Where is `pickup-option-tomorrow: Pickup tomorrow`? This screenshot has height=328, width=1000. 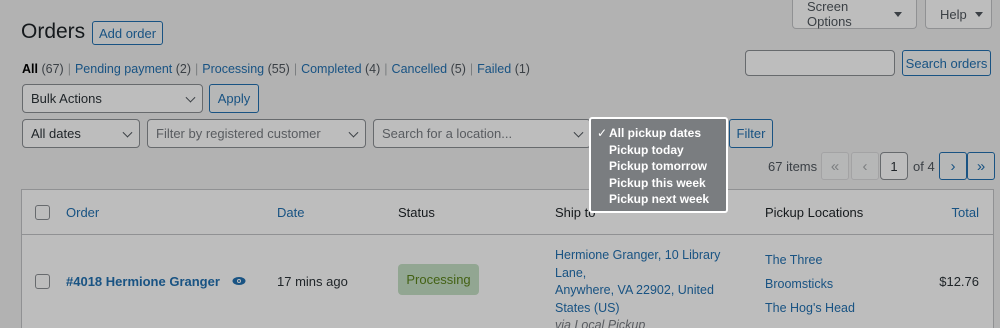
pickup-option-tomorrow: Pickup tomorrow is located at coordinates (658, 166).